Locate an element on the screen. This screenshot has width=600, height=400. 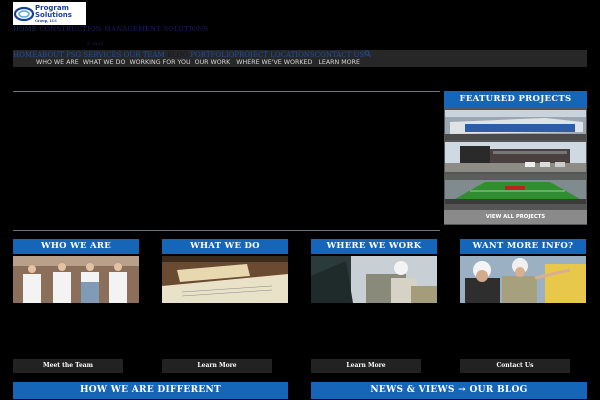
how-we-are-different-heading: HOW WE ARE DIFFERENT is located at coordinates (150, 390).